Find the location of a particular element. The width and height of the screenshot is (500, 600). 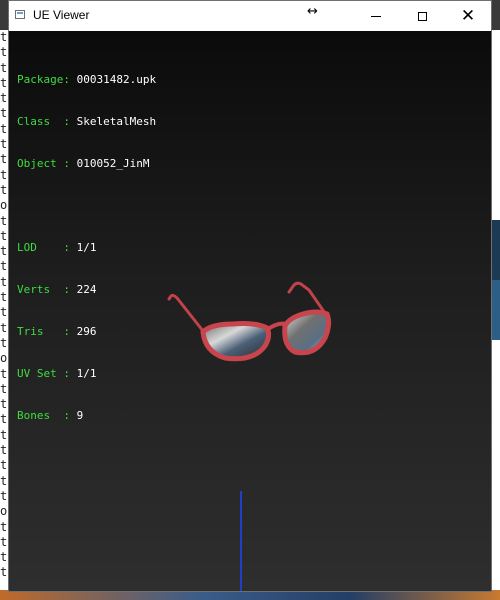

info-value: 224 is located at coordinates (86, 289).